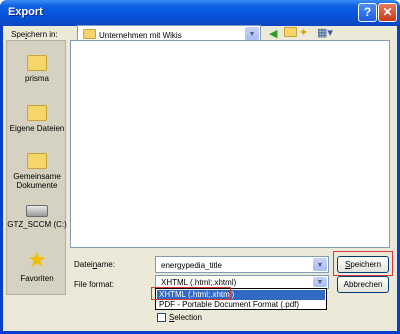 This screenshot has width=400, height=334. Describe the element at coordinates (363, 264) in the screenshot. I see `save-button: Speichern` at that location.